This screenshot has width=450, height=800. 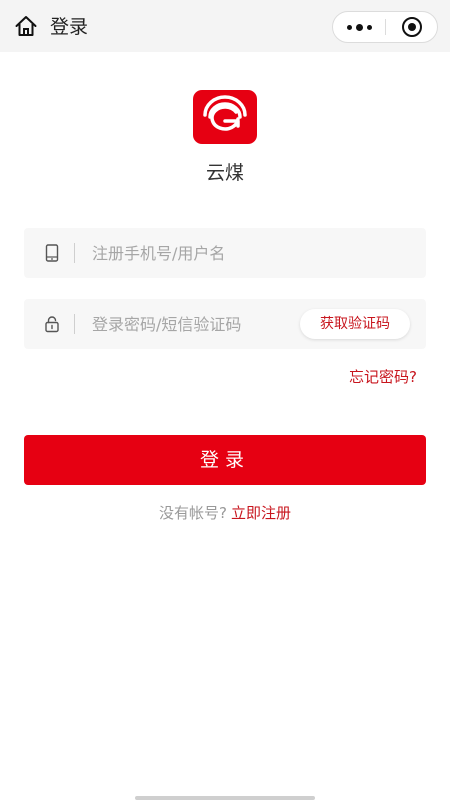 What do you see at coordinates (252, 253) in the screenshot?
I see `phone-input` at bounding box center [252, 253].